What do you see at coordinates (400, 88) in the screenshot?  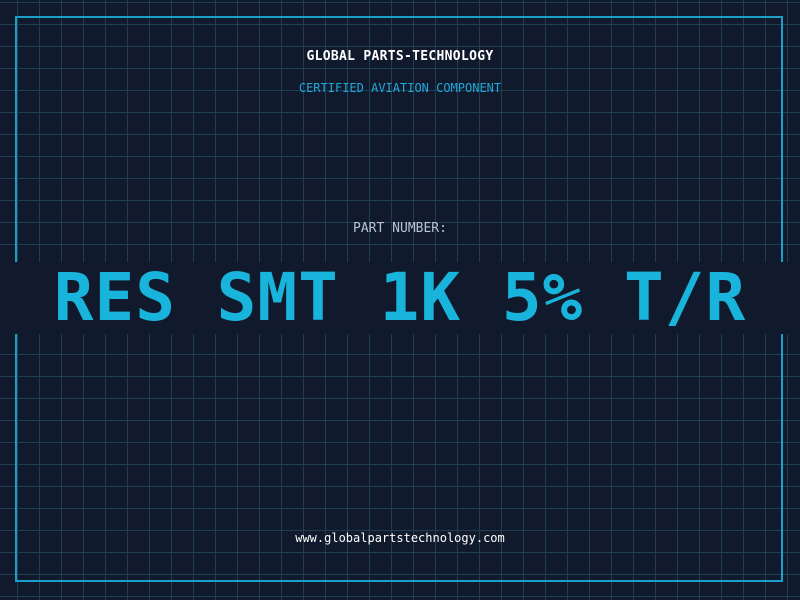 I see `brand-subtitle: CERTIFIED AVIATION COMPONENT` at bounding box center [400, 88].